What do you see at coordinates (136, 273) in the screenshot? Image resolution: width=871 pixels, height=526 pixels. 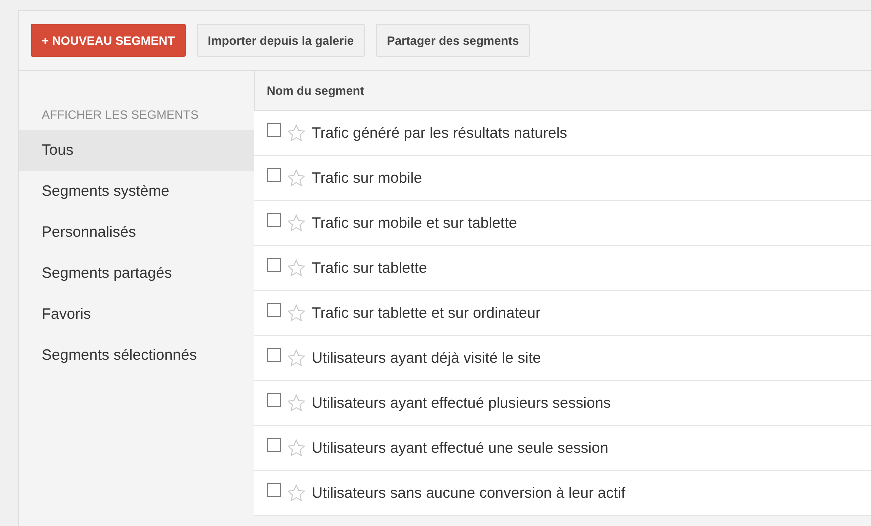 I see `sidebar-item: Segments partagés` at bounding box center [136, 273].